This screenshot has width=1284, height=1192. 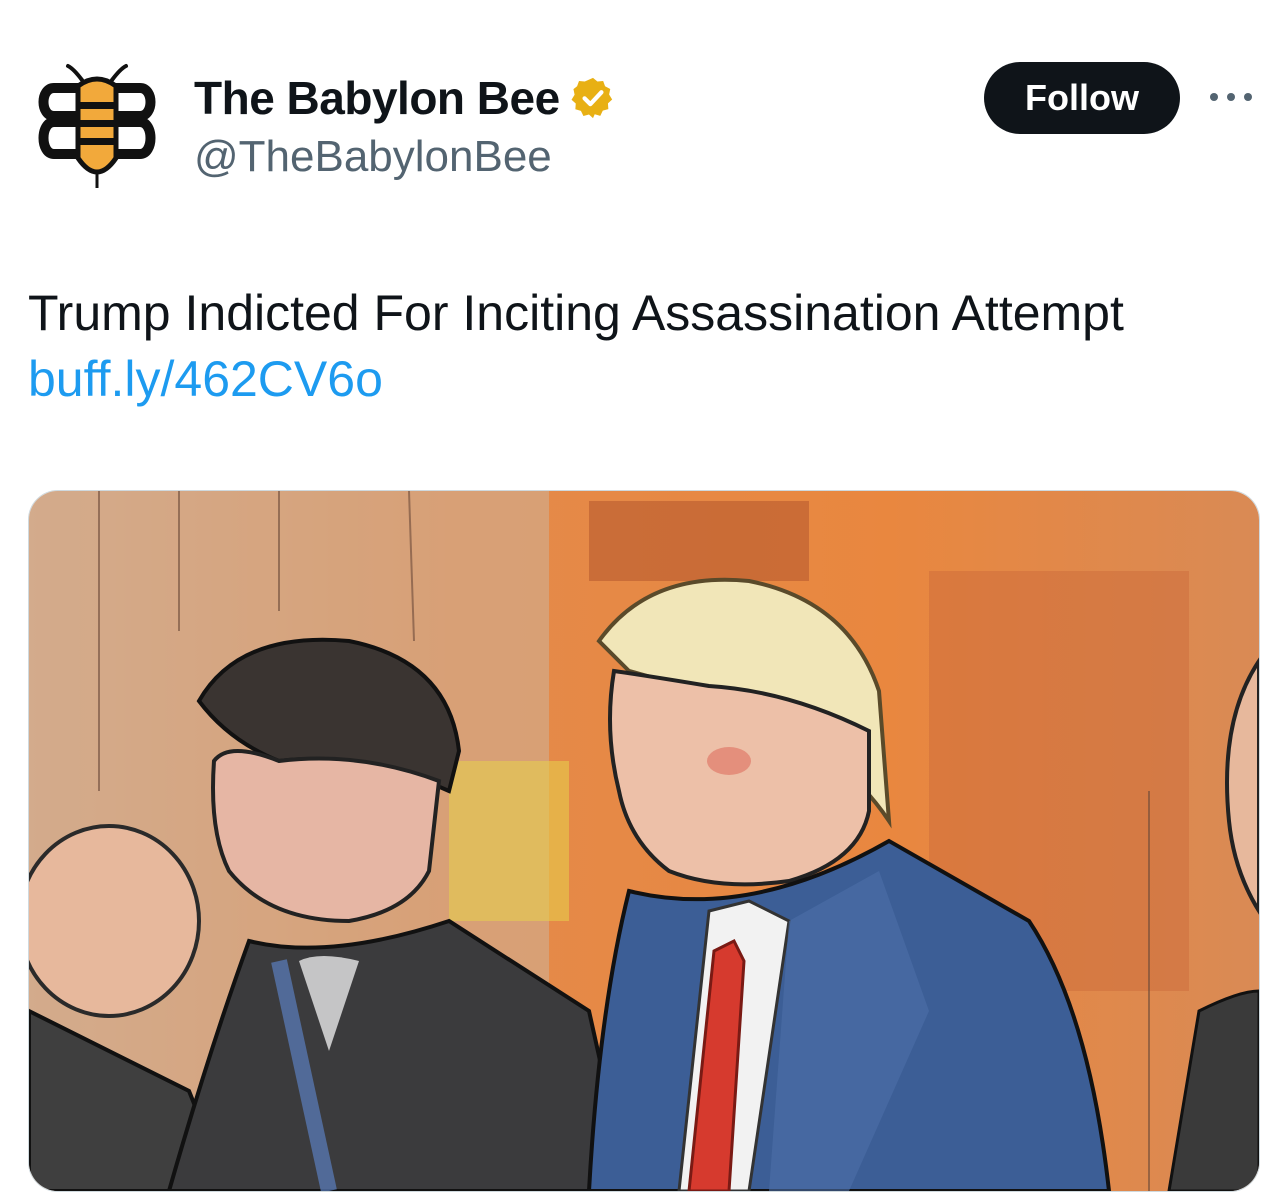 What do you see at coordinates (1231, 97) in the screenshot?
I see `more-options-icon` at bounding box center [1231, 97].